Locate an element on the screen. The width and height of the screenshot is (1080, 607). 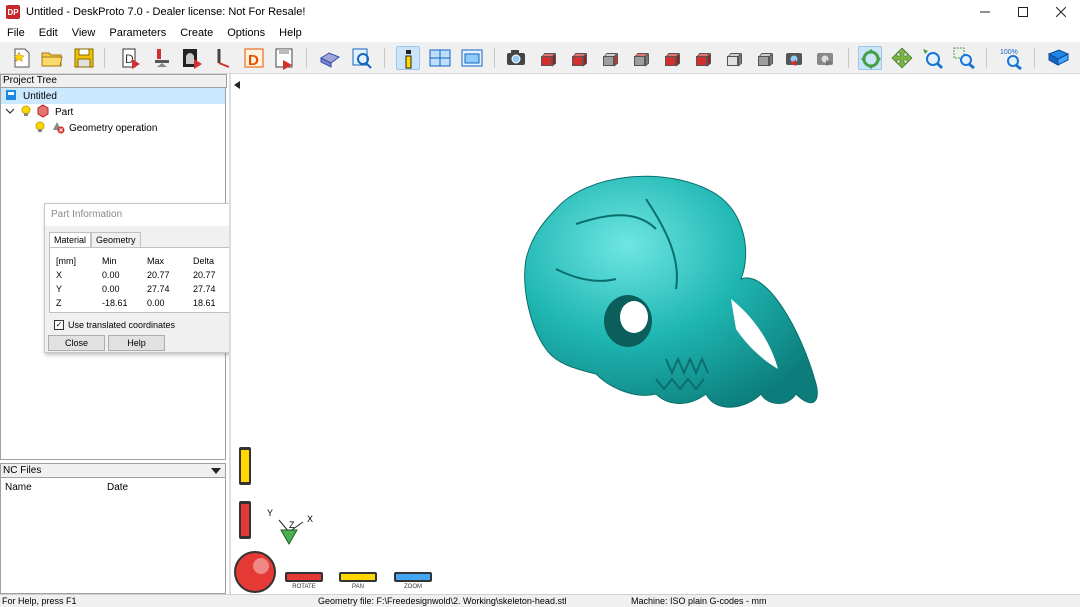
cell-min: 0.00 is located at coordinates (111, 289).